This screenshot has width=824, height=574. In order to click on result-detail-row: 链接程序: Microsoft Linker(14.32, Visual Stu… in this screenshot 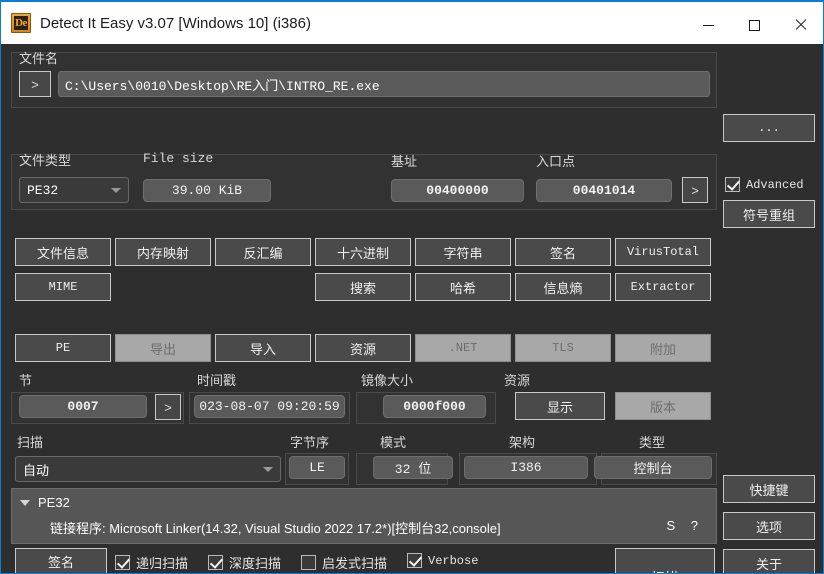, I will do `click(275, 527)`.